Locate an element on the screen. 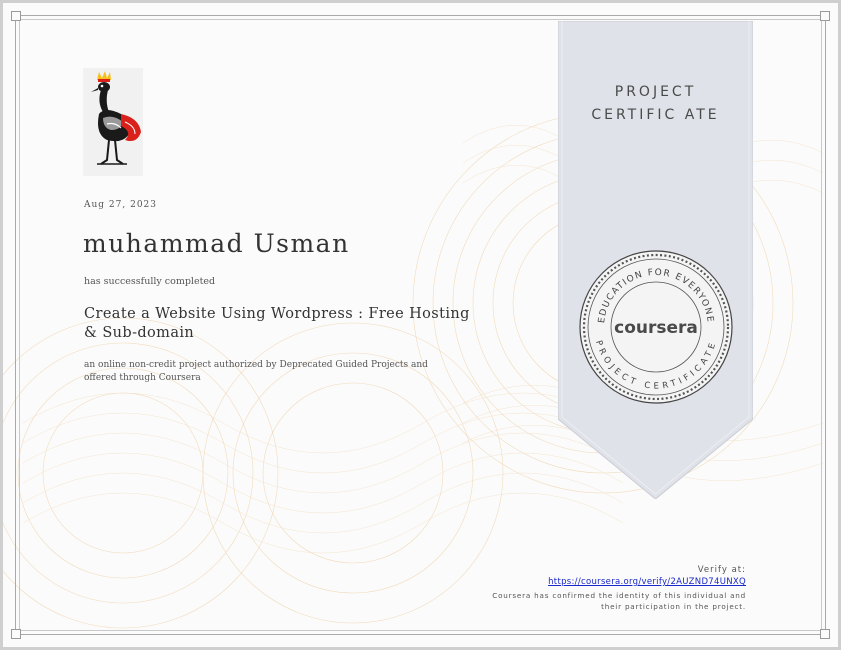 The image size is (841, 650). ribbon-title: PROJECT CERTIFIC ATE is located at coordinates (655, 104).